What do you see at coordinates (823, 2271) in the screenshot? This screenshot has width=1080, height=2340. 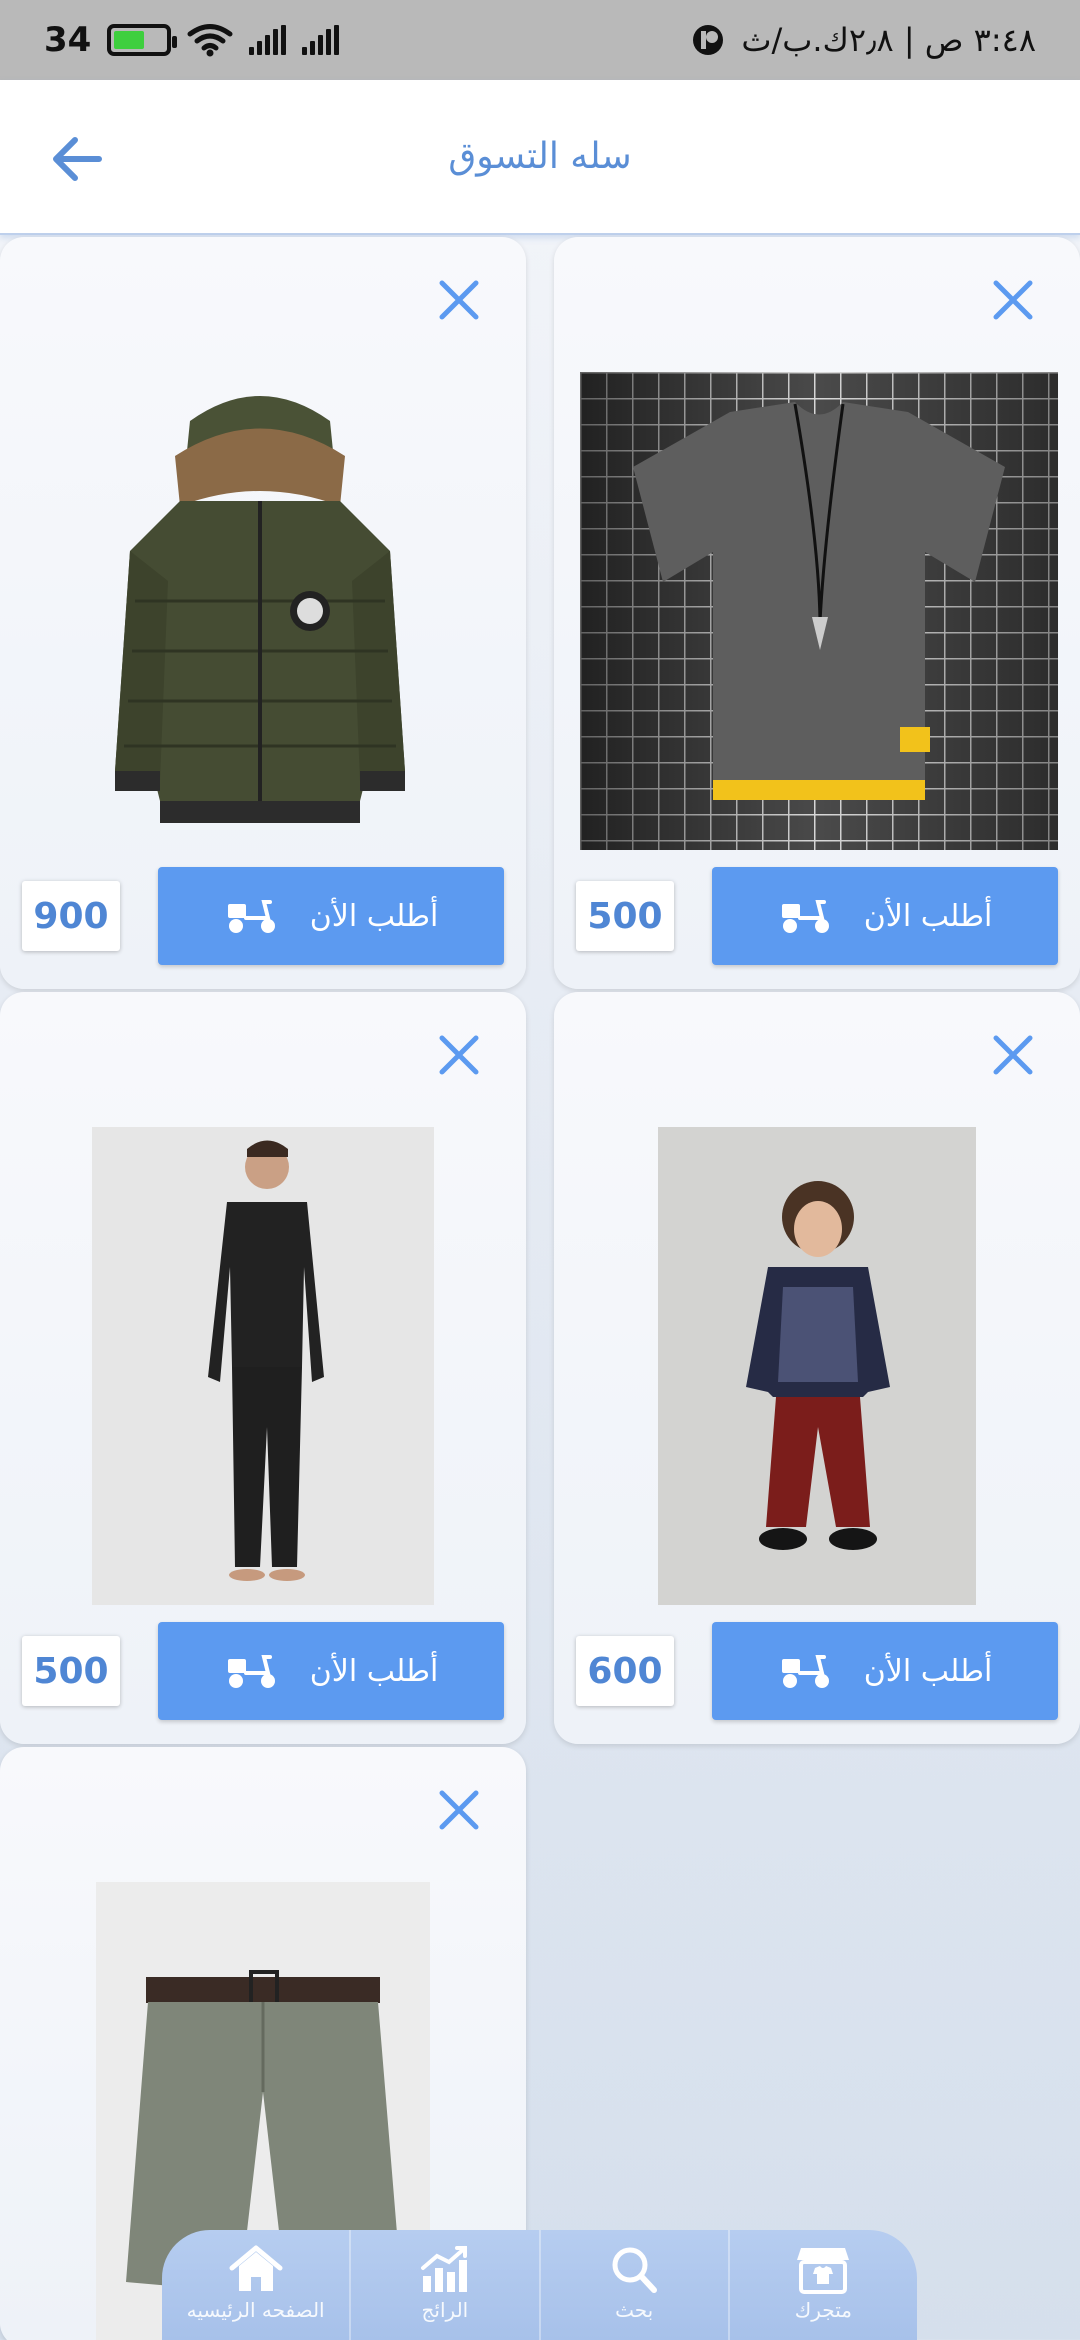 I see `store-icon` at bounding box center [823, 2271].